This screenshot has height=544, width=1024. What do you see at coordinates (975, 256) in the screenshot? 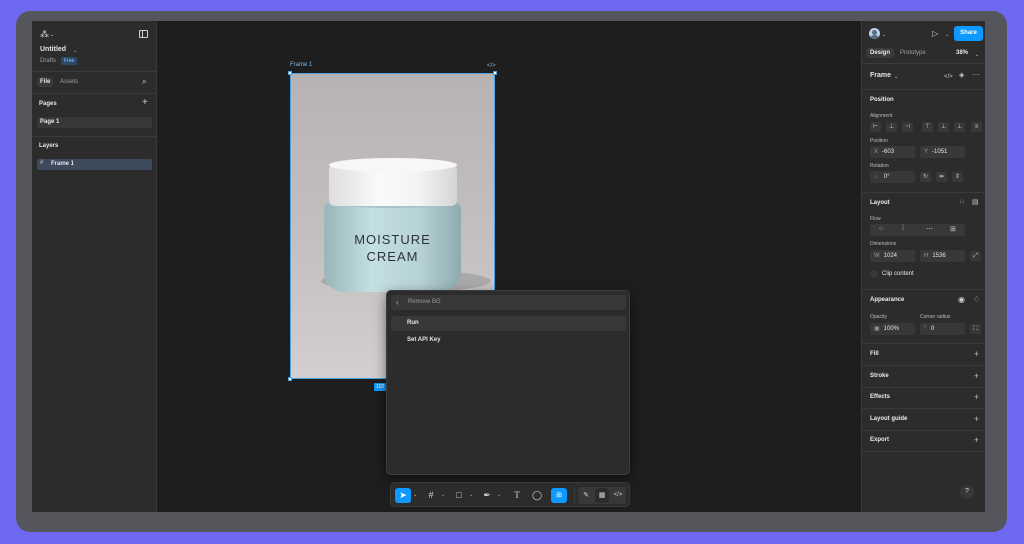
I see `resize-icon: ⤢` at bounding box center [975, 256].